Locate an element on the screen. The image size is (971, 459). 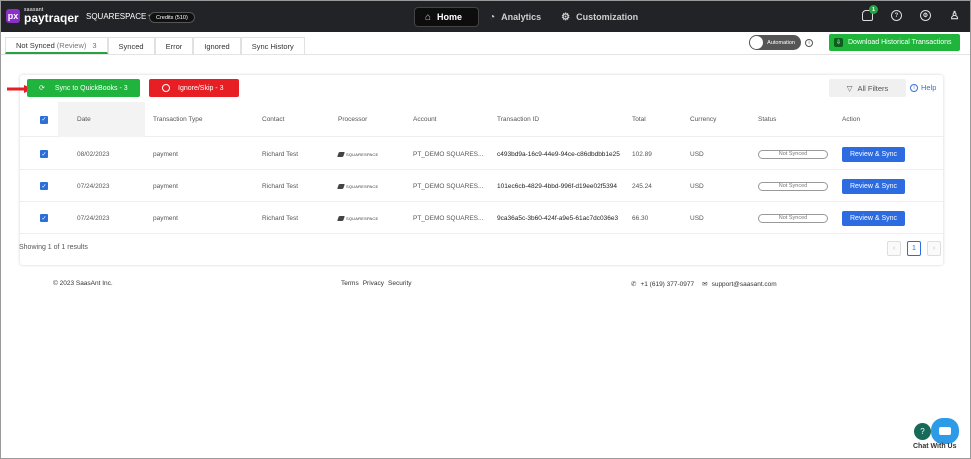
settings-gear-icon: ⚙ is located at coordinates (925, 15).